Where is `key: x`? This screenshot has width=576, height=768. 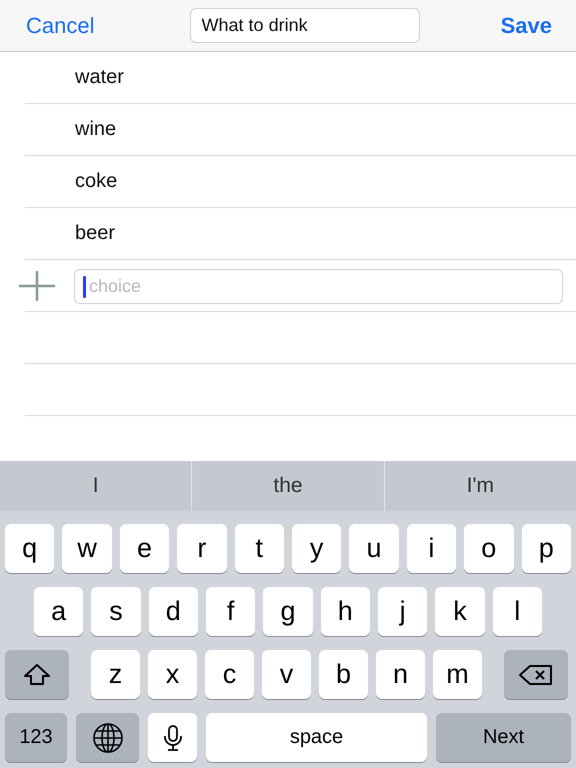 key: x is located at coordinates (172, 674).